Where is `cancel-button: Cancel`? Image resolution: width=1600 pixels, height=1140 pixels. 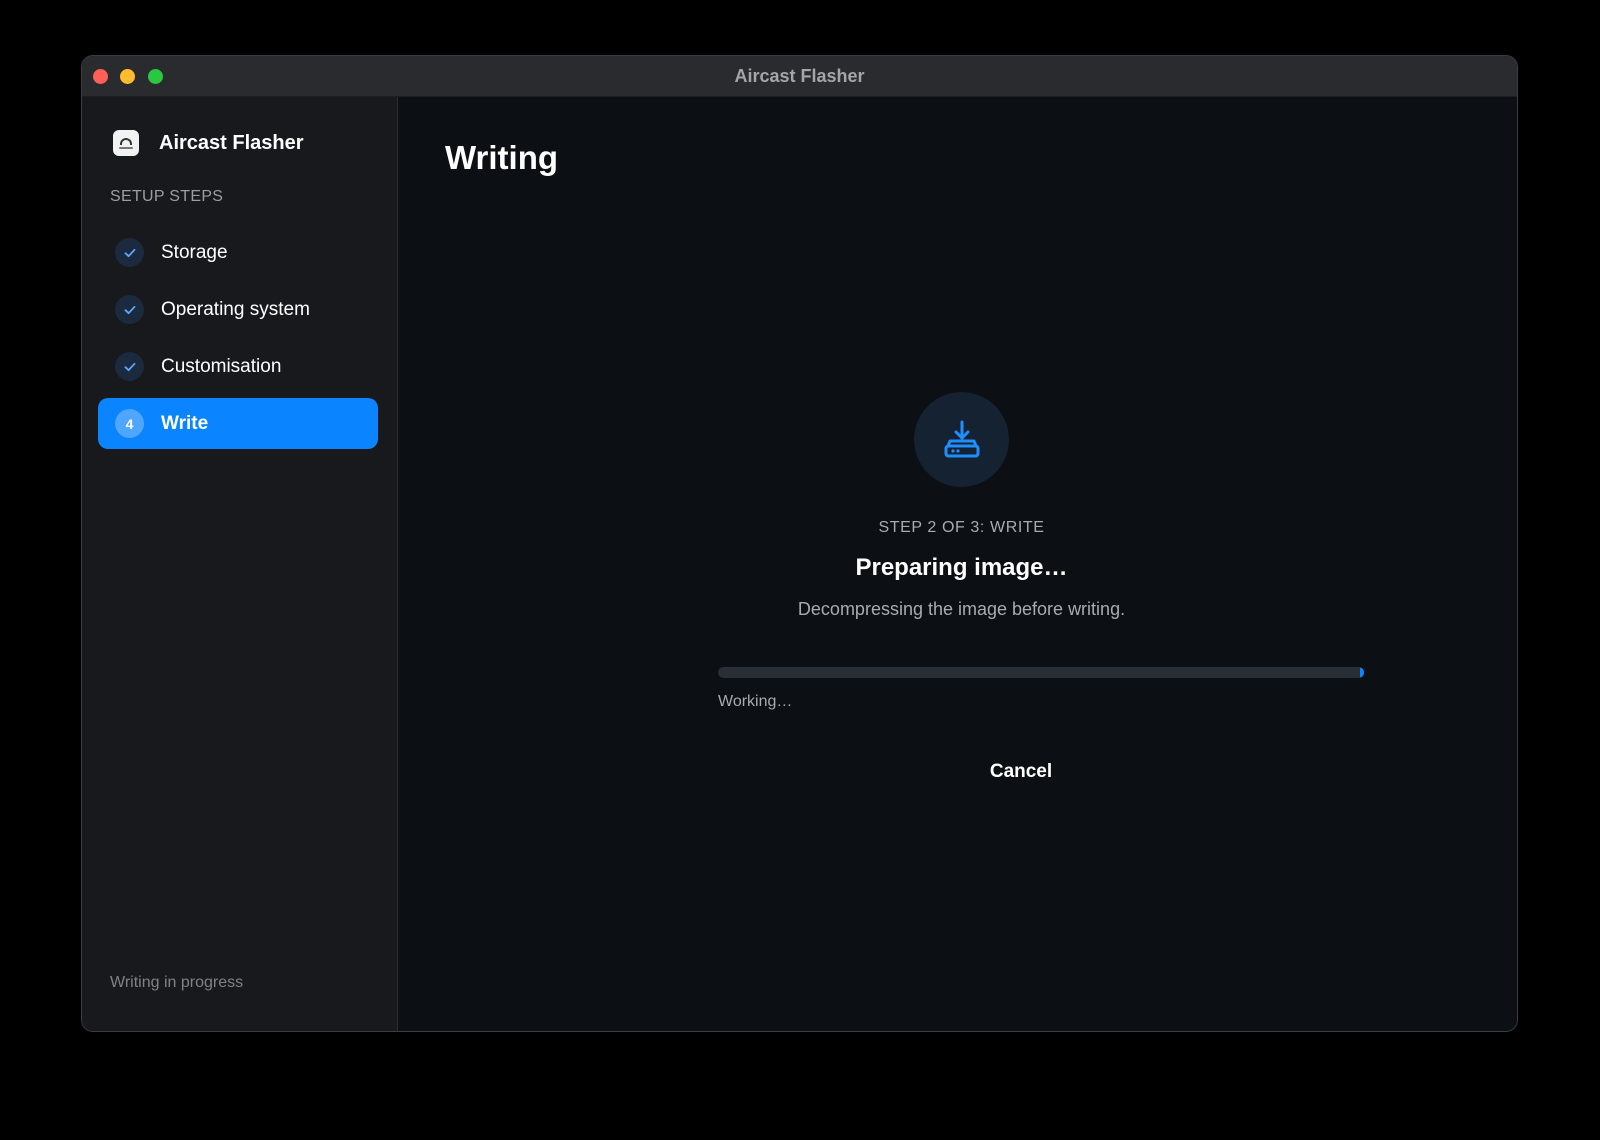 cancel-button: Cancel is located at coordinates (1021, 772).